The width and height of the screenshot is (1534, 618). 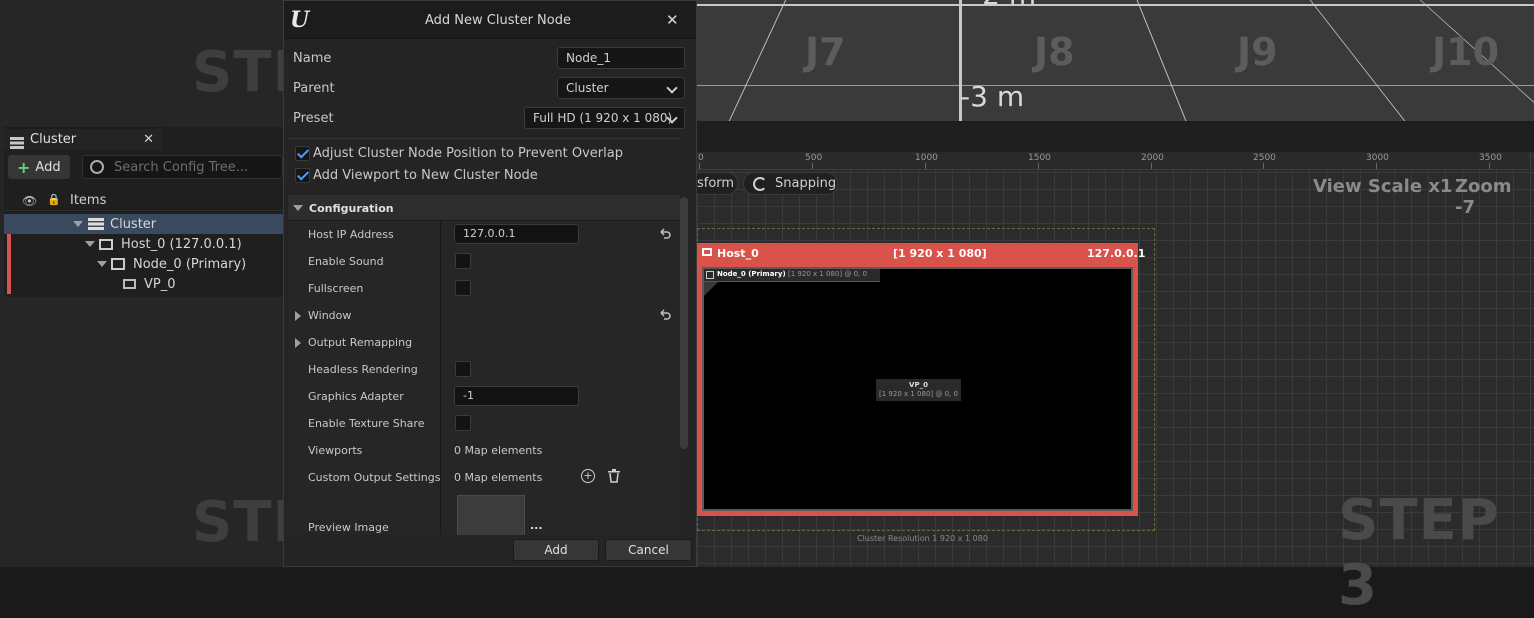 What do you see at coordinates (588, 476) in the screenshot?
I see `add-circle-icon: +` at bounding box center [588, 476].